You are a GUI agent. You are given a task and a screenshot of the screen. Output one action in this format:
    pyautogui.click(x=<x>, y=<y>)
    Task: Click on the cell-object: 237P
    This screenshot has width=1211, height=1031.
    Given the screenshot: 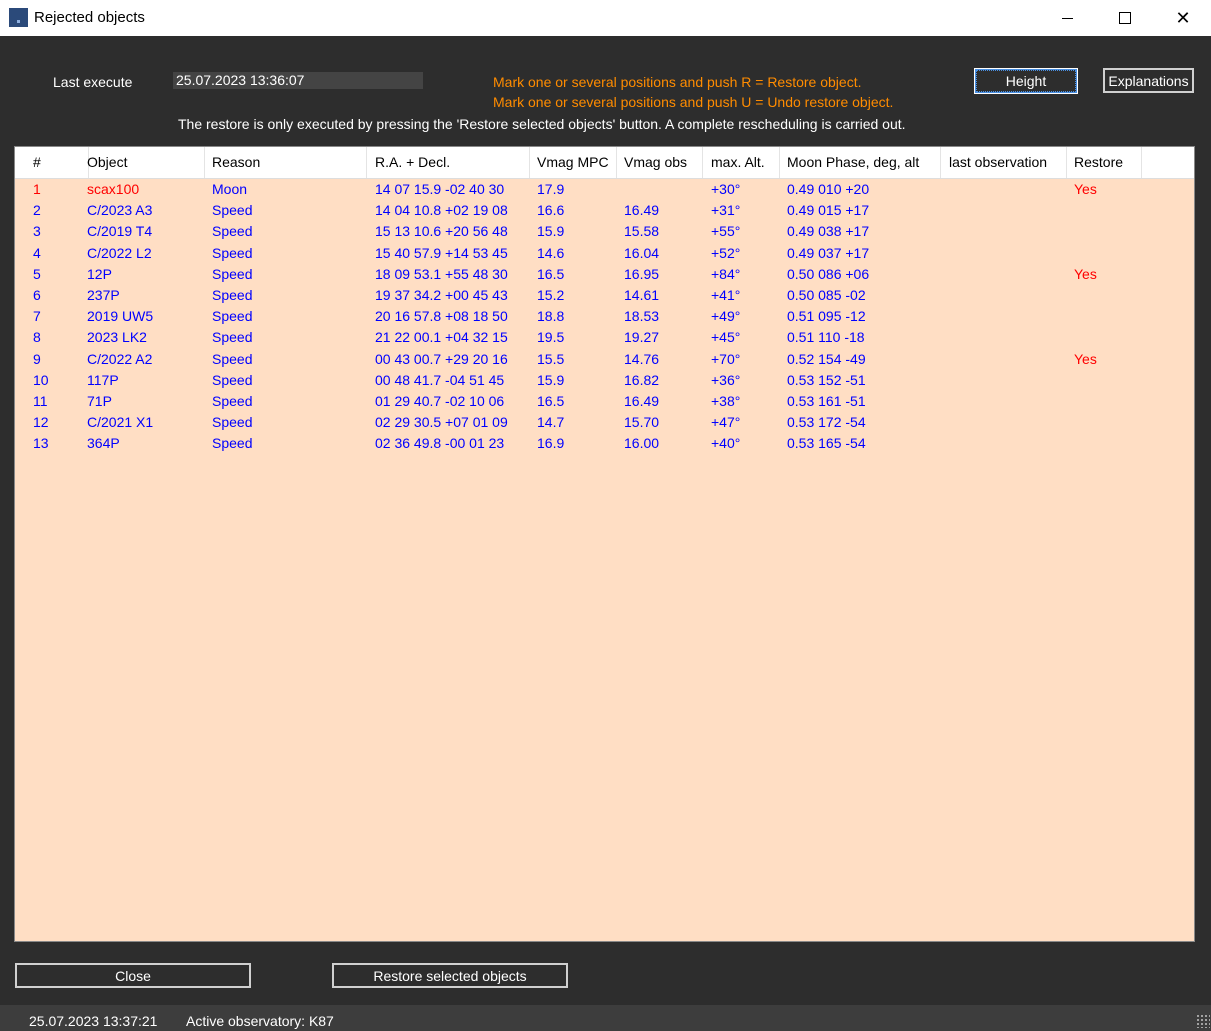 What is the action you would take?
    pyautogui.click(x=103, y=295)
    